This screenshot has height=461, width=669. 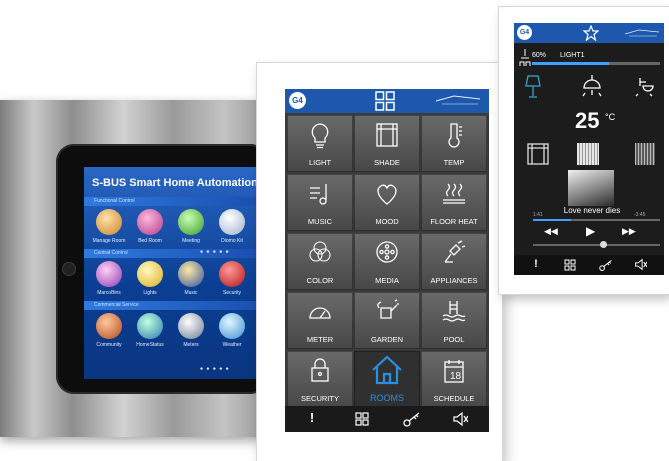 What do you see at coordinates (538, 154) in the screenshot?
I see `curtain-icon` at bounding box center [538, 154].